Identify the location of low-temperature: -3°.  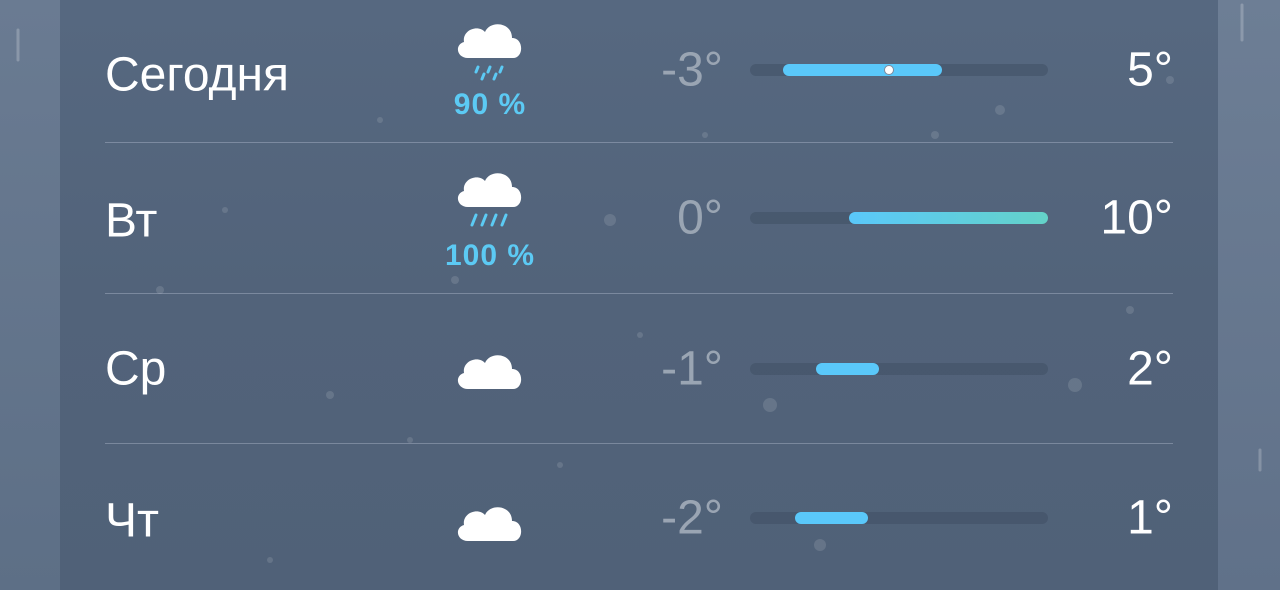
(692, 70).